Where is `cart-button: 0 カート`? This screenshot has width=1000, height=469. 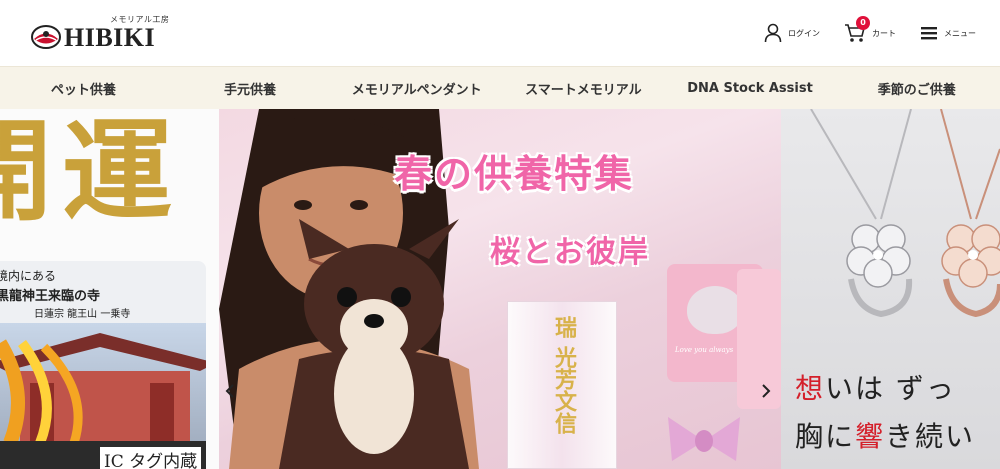 cart-button: 0 カート is located at coordinates (870, 30).